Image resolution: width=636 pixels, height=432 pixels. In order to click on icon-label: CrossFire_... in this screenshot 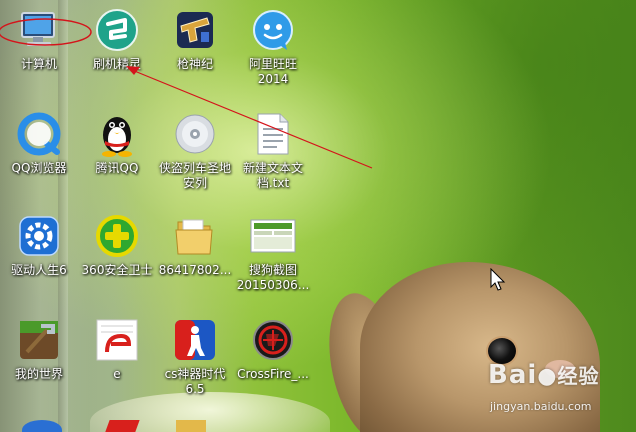, I will do `click(273, 374)`.